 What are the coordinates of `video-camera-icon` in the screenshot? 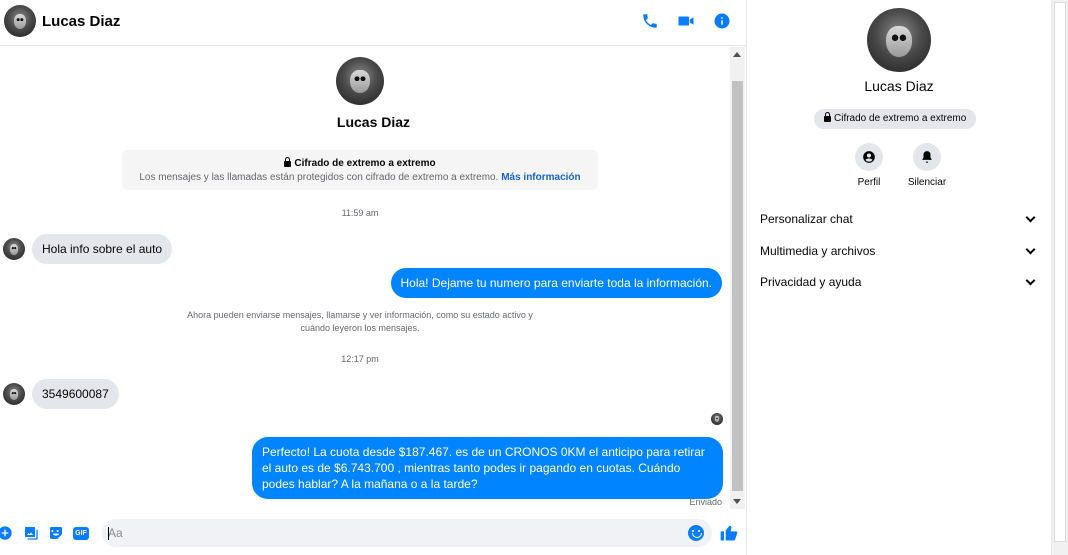 It's located at (686, 21).